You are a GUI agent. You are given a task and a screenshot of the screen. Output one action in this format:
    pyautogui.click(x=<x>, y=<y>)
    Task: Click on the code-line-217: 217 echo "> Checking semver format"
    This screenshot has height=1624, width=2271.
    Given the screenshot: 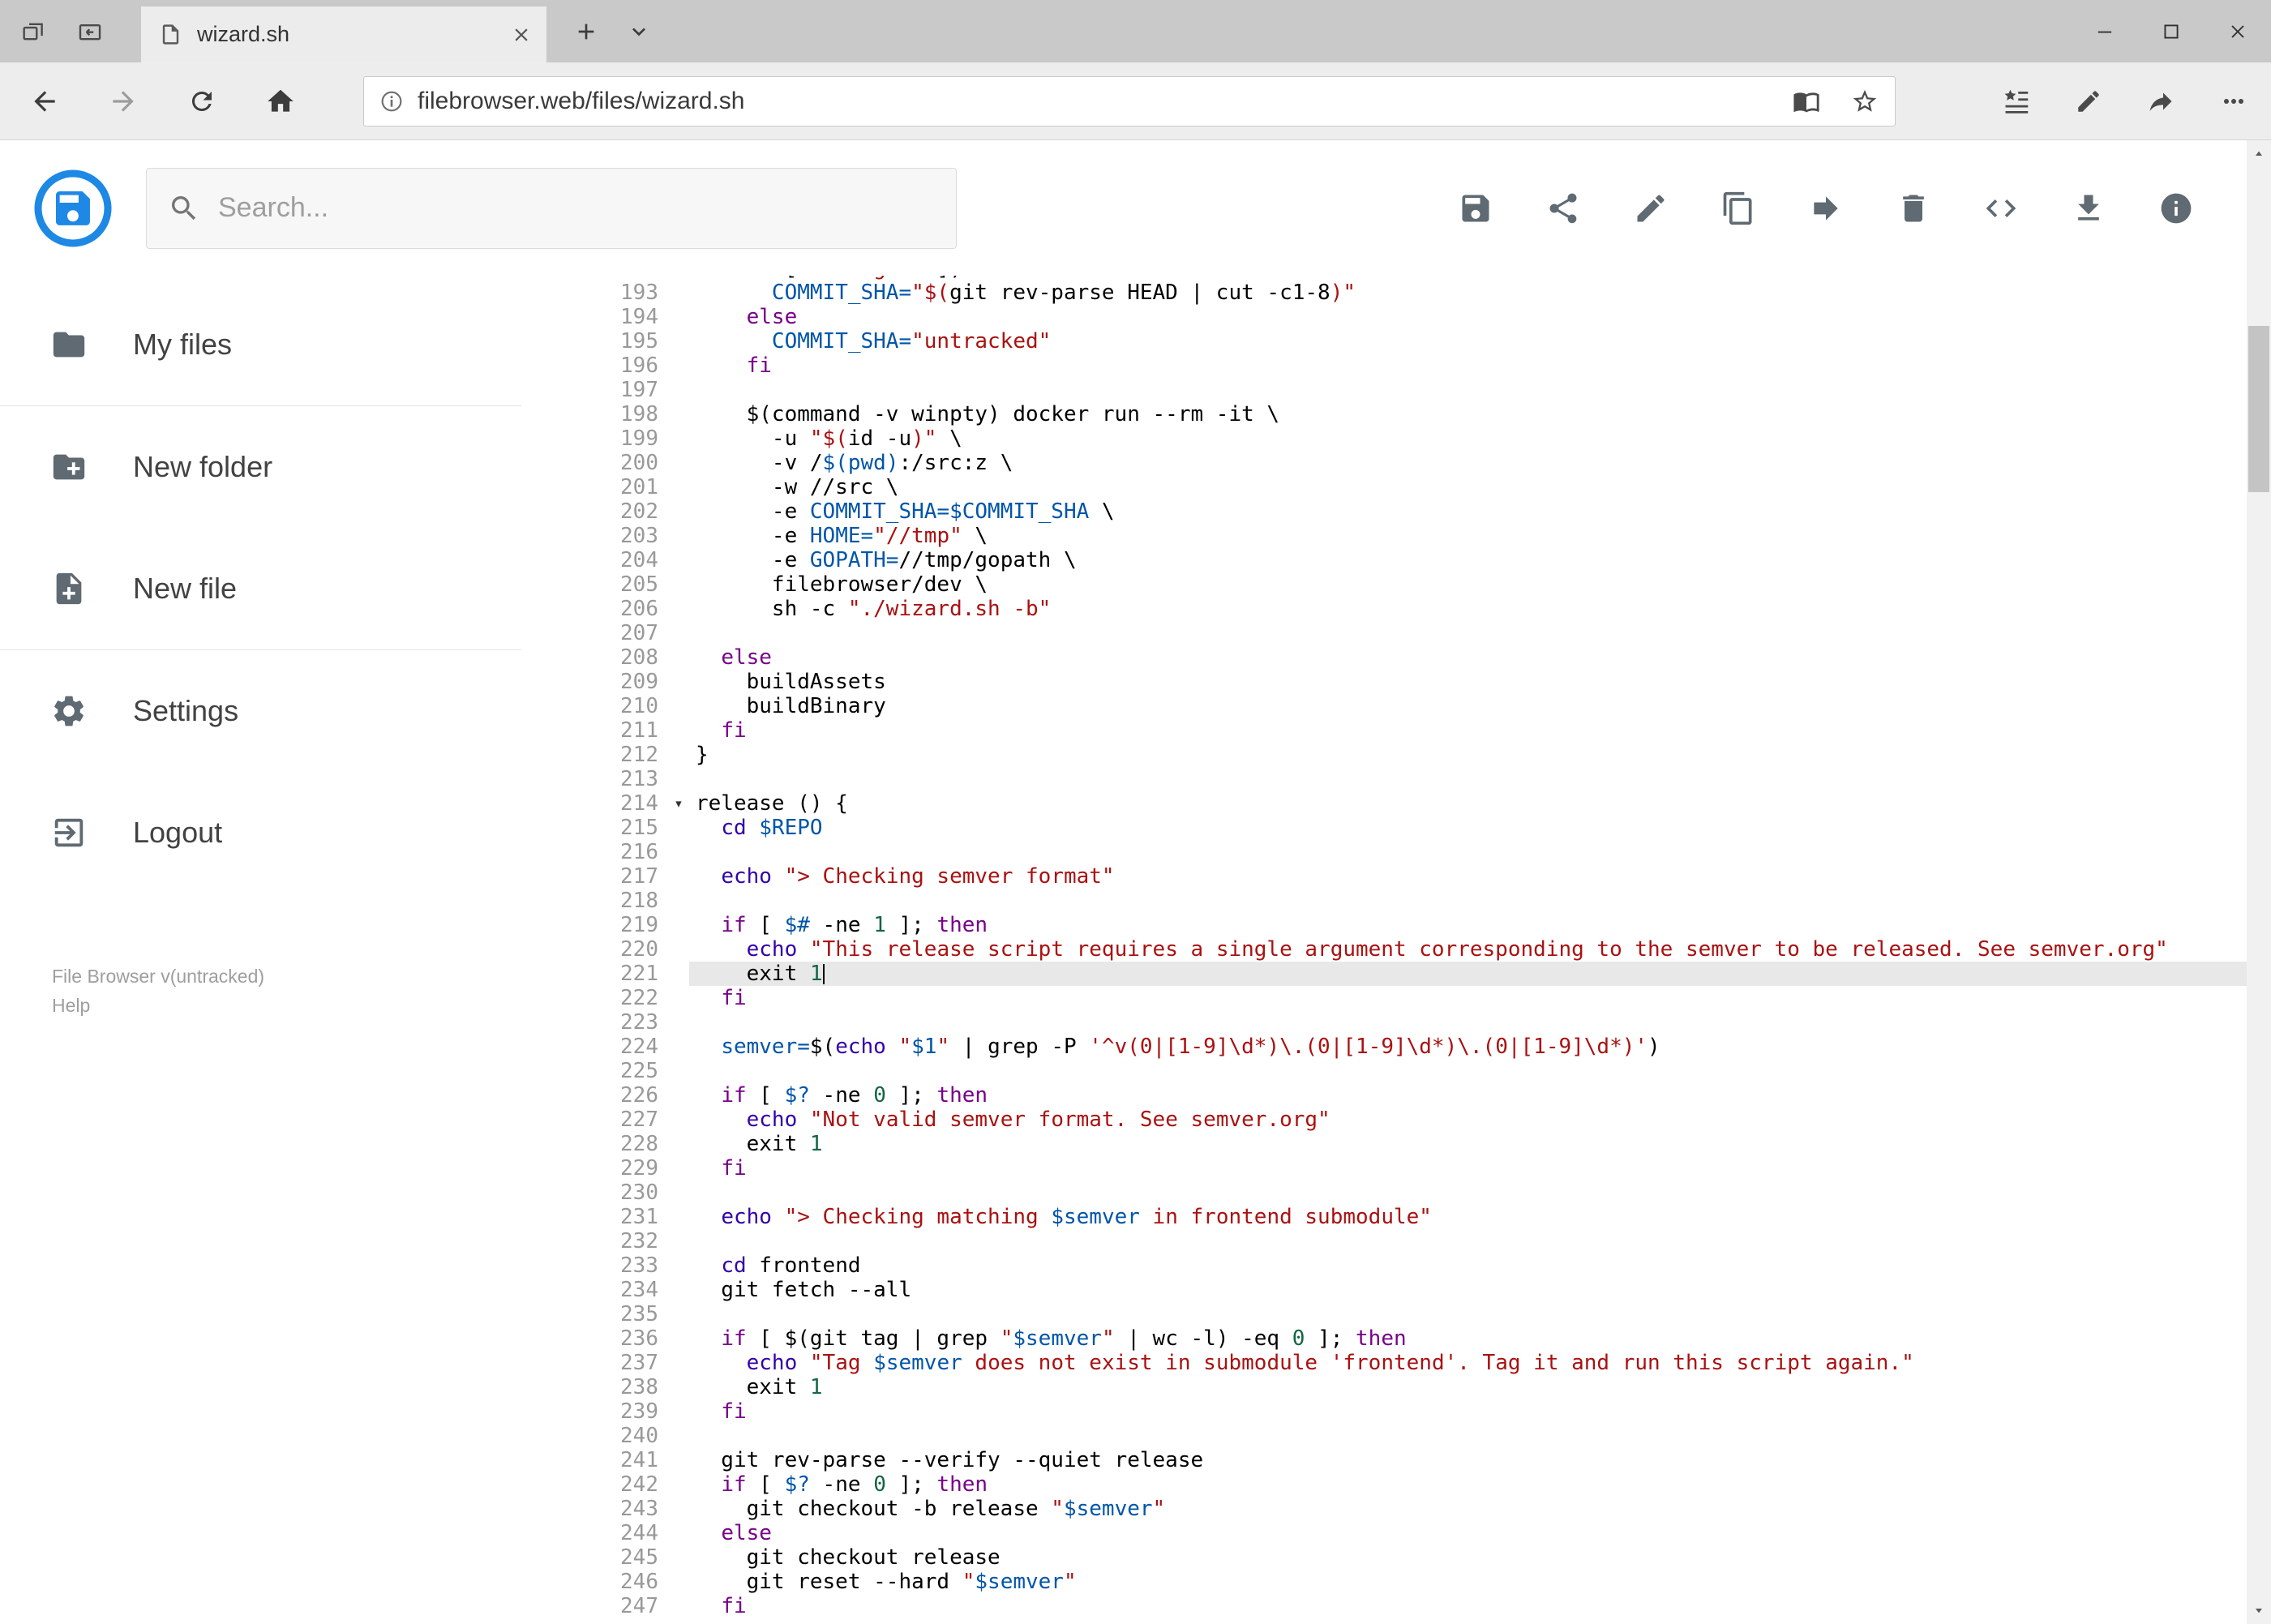 What is the action you would take?
    pyautogui.click(x=1440, y=877)
    